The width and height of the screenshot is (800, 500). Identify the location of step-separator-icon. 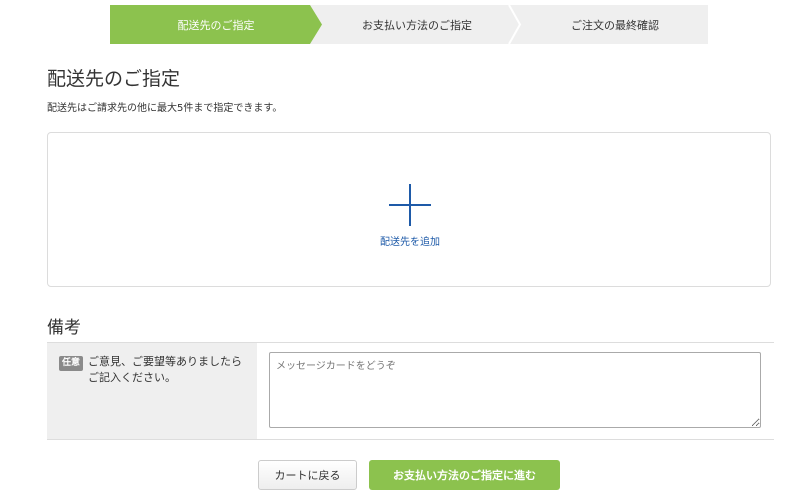
(515, 24).